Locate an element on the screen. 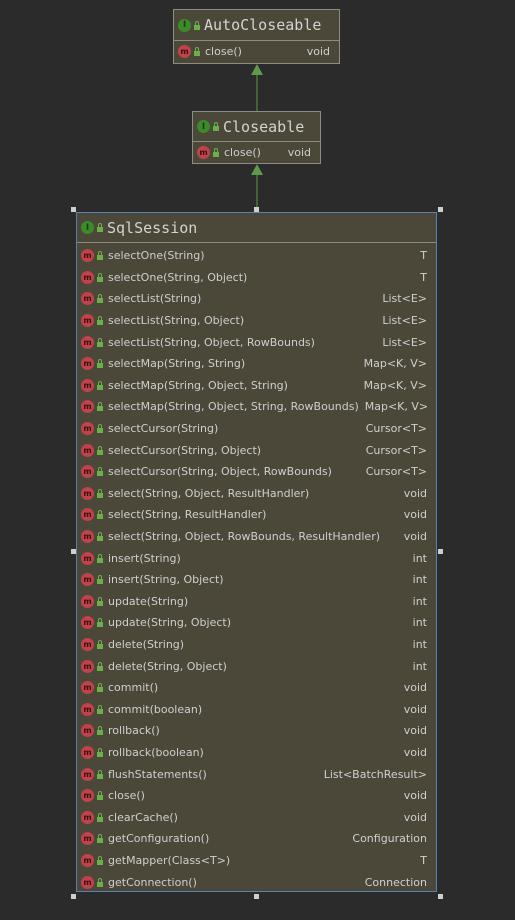 The image size is (515, 920). method-return-type: Map<K, V> is located at coordinates (395, 364).